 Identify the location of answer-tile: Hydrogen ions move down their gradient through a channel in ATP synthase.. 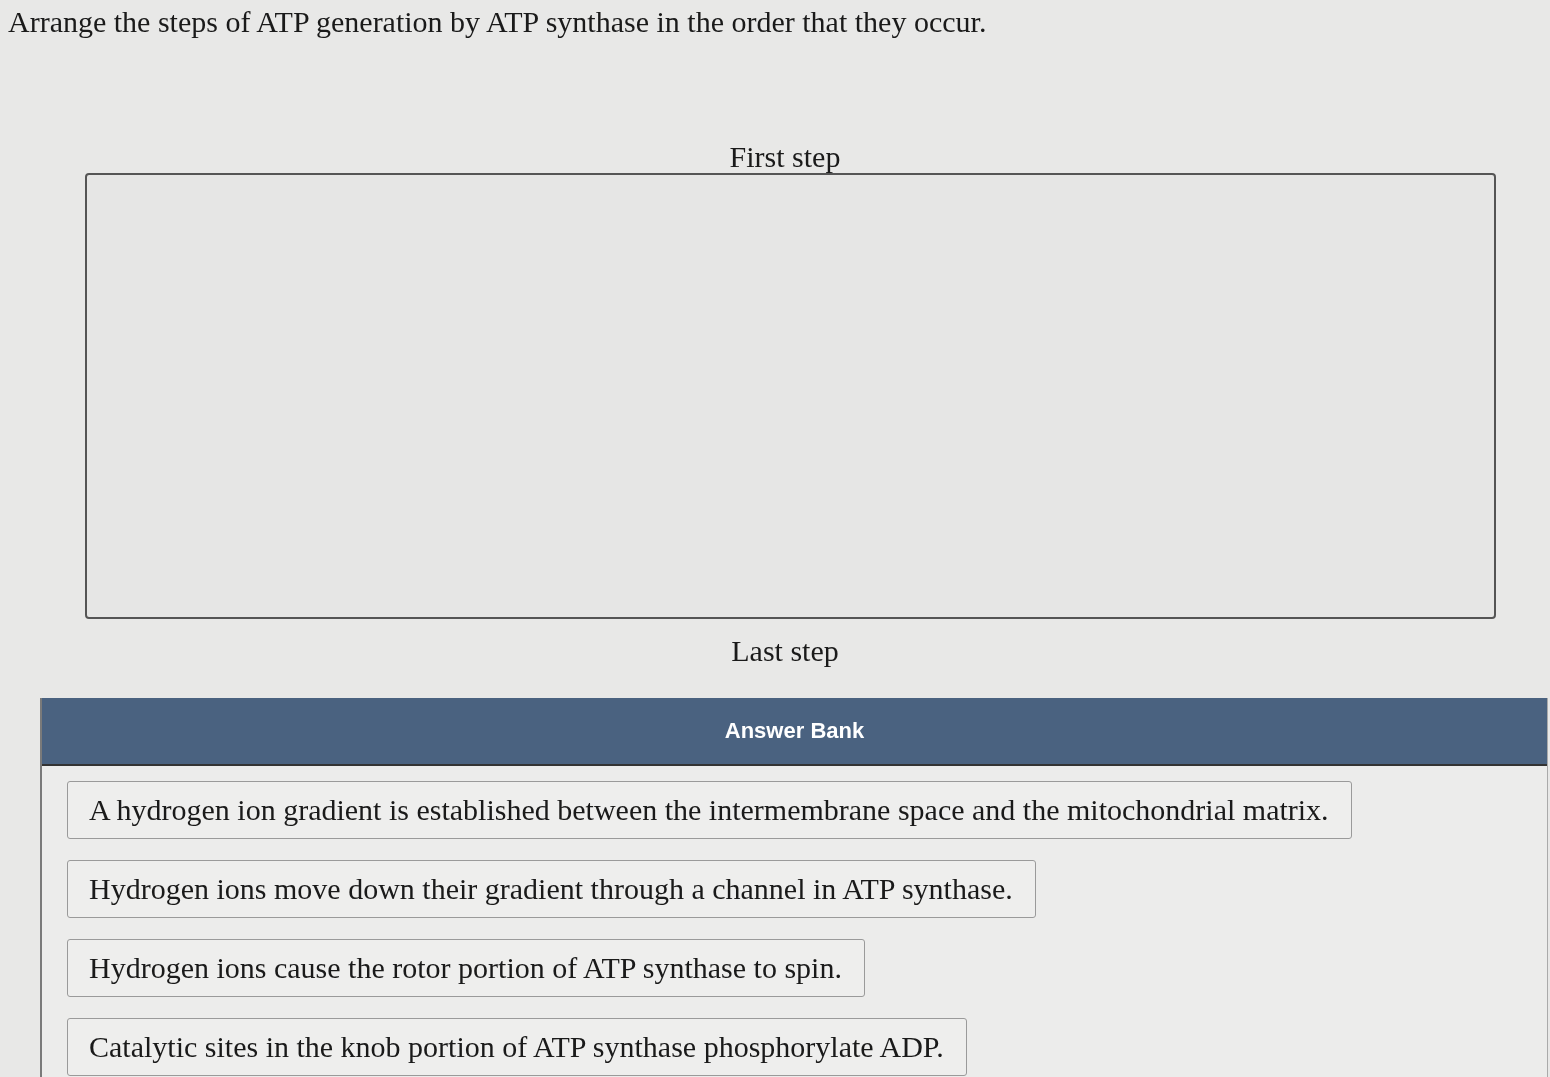
(551, 889).